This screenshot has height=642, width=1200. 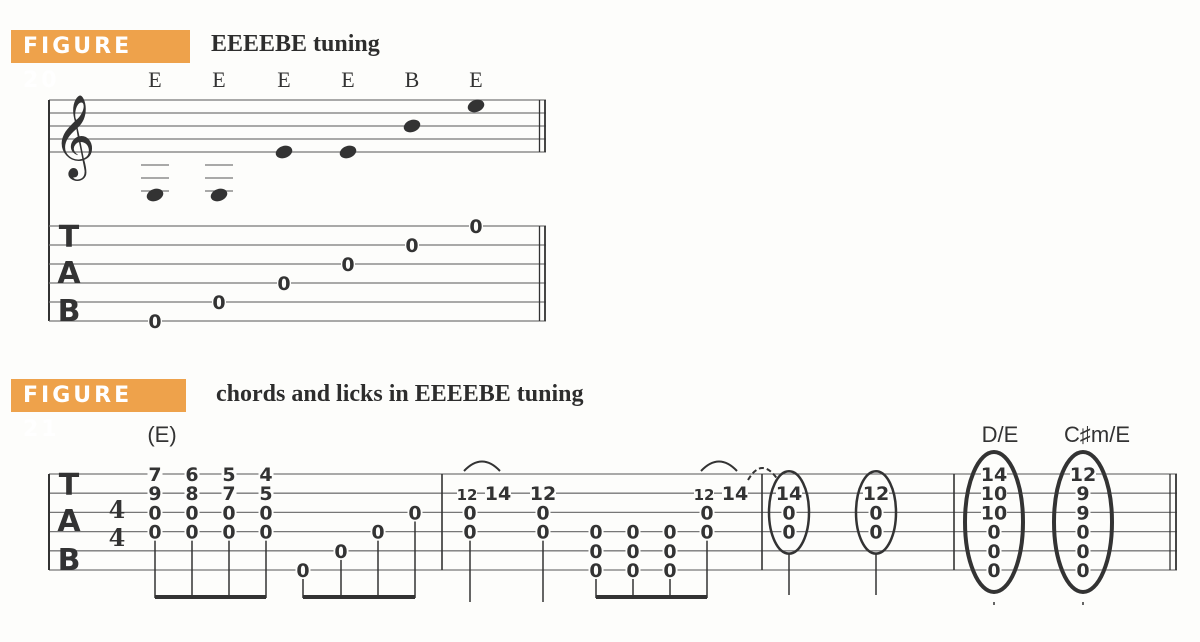 I want to click on time-signature-top: 4, so click(x=117, y=509).